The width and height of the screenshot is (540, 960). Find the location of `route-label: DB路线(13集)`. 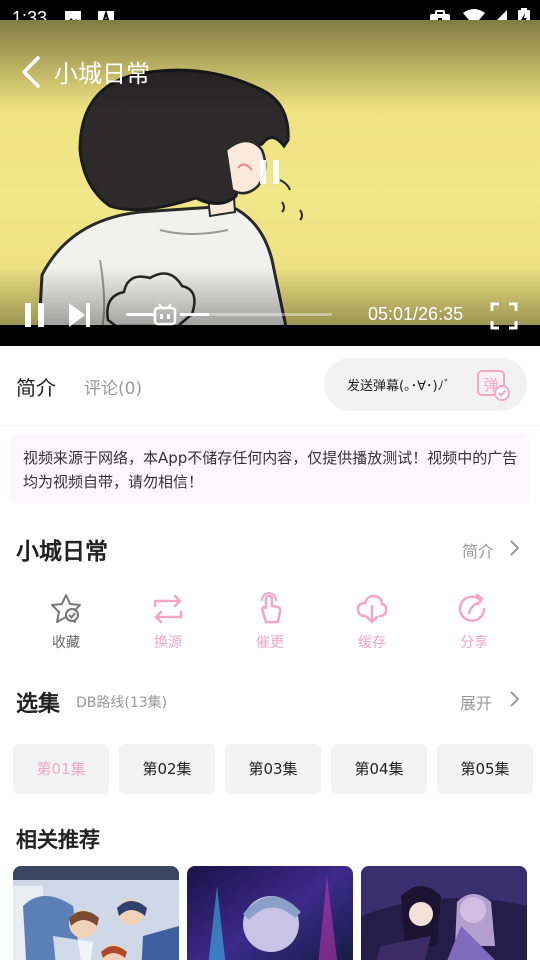

route-label: DB路线(13集) is located at coordinates (121, 702).